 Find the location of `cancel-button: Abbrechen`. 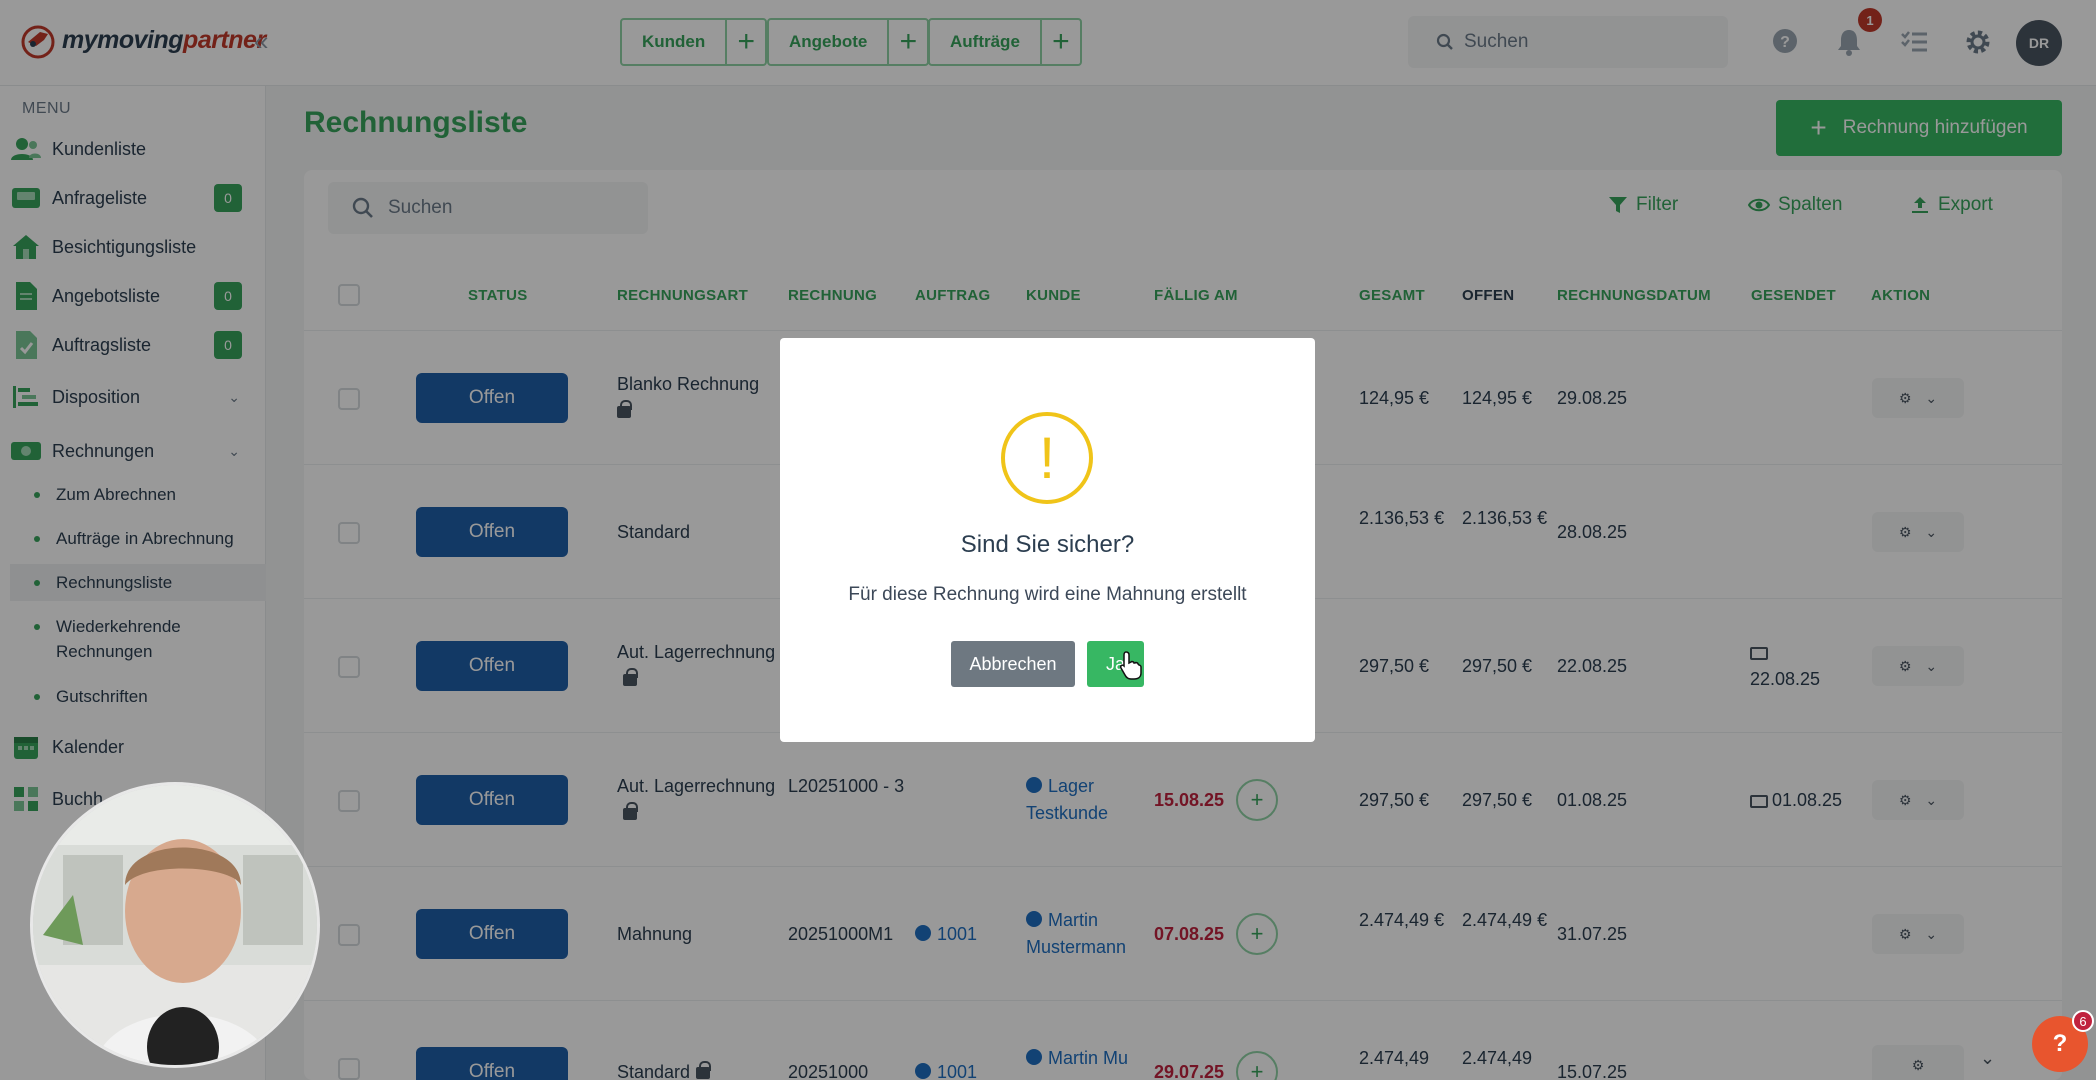

cancel-button: Abbrechen is located at coordinates (1013, 664).